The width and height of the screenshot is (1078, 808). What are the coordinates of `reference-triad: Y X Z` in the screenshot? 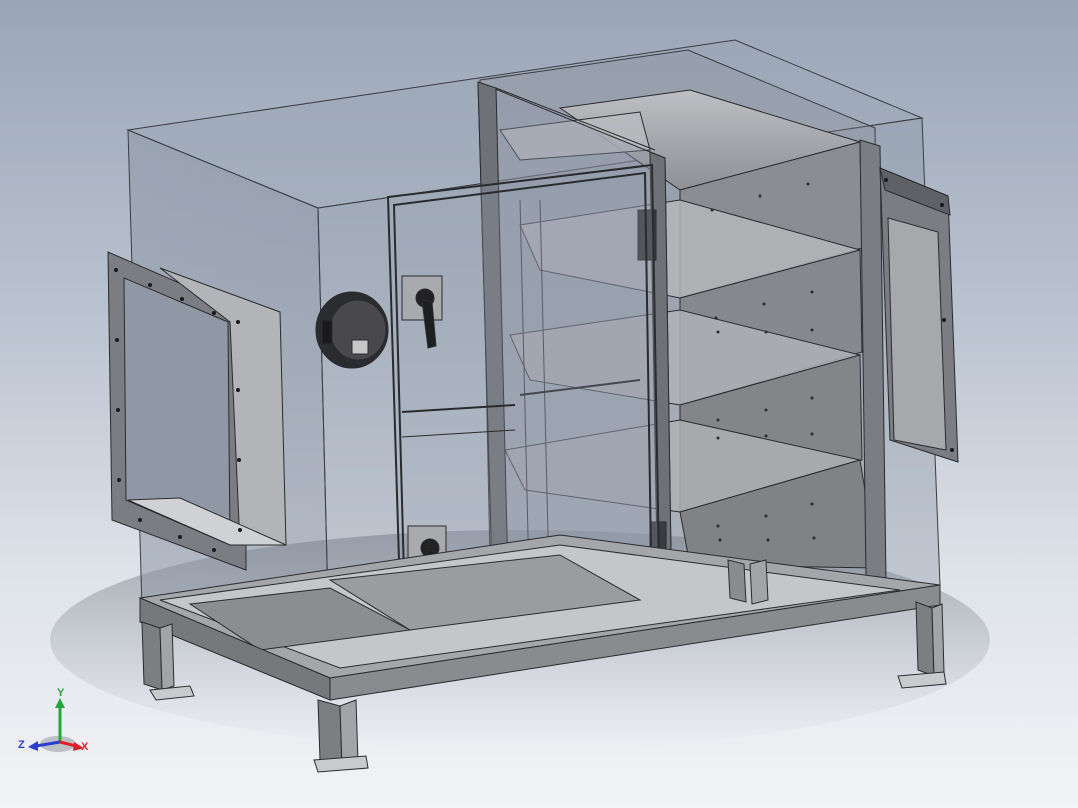 It's located at (53, 720).